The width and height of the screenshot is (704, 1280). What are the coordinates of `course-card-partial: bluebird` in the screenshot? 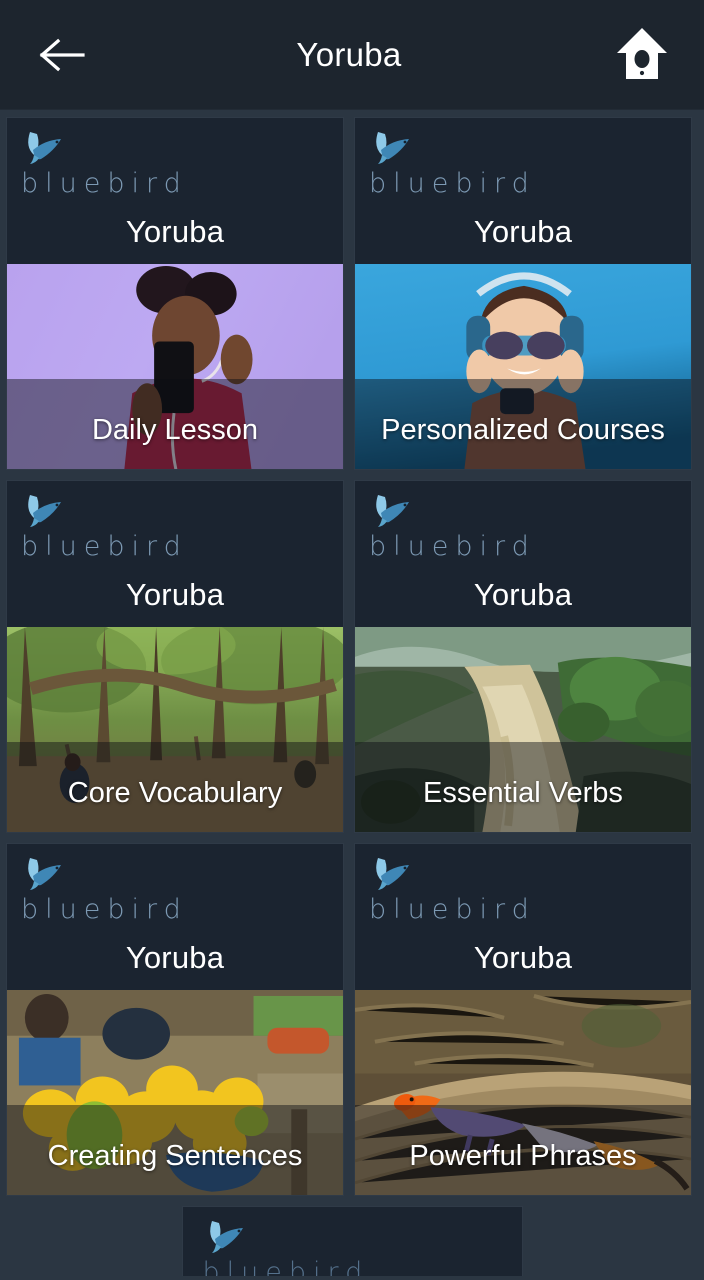 It's located at (352, 1241).